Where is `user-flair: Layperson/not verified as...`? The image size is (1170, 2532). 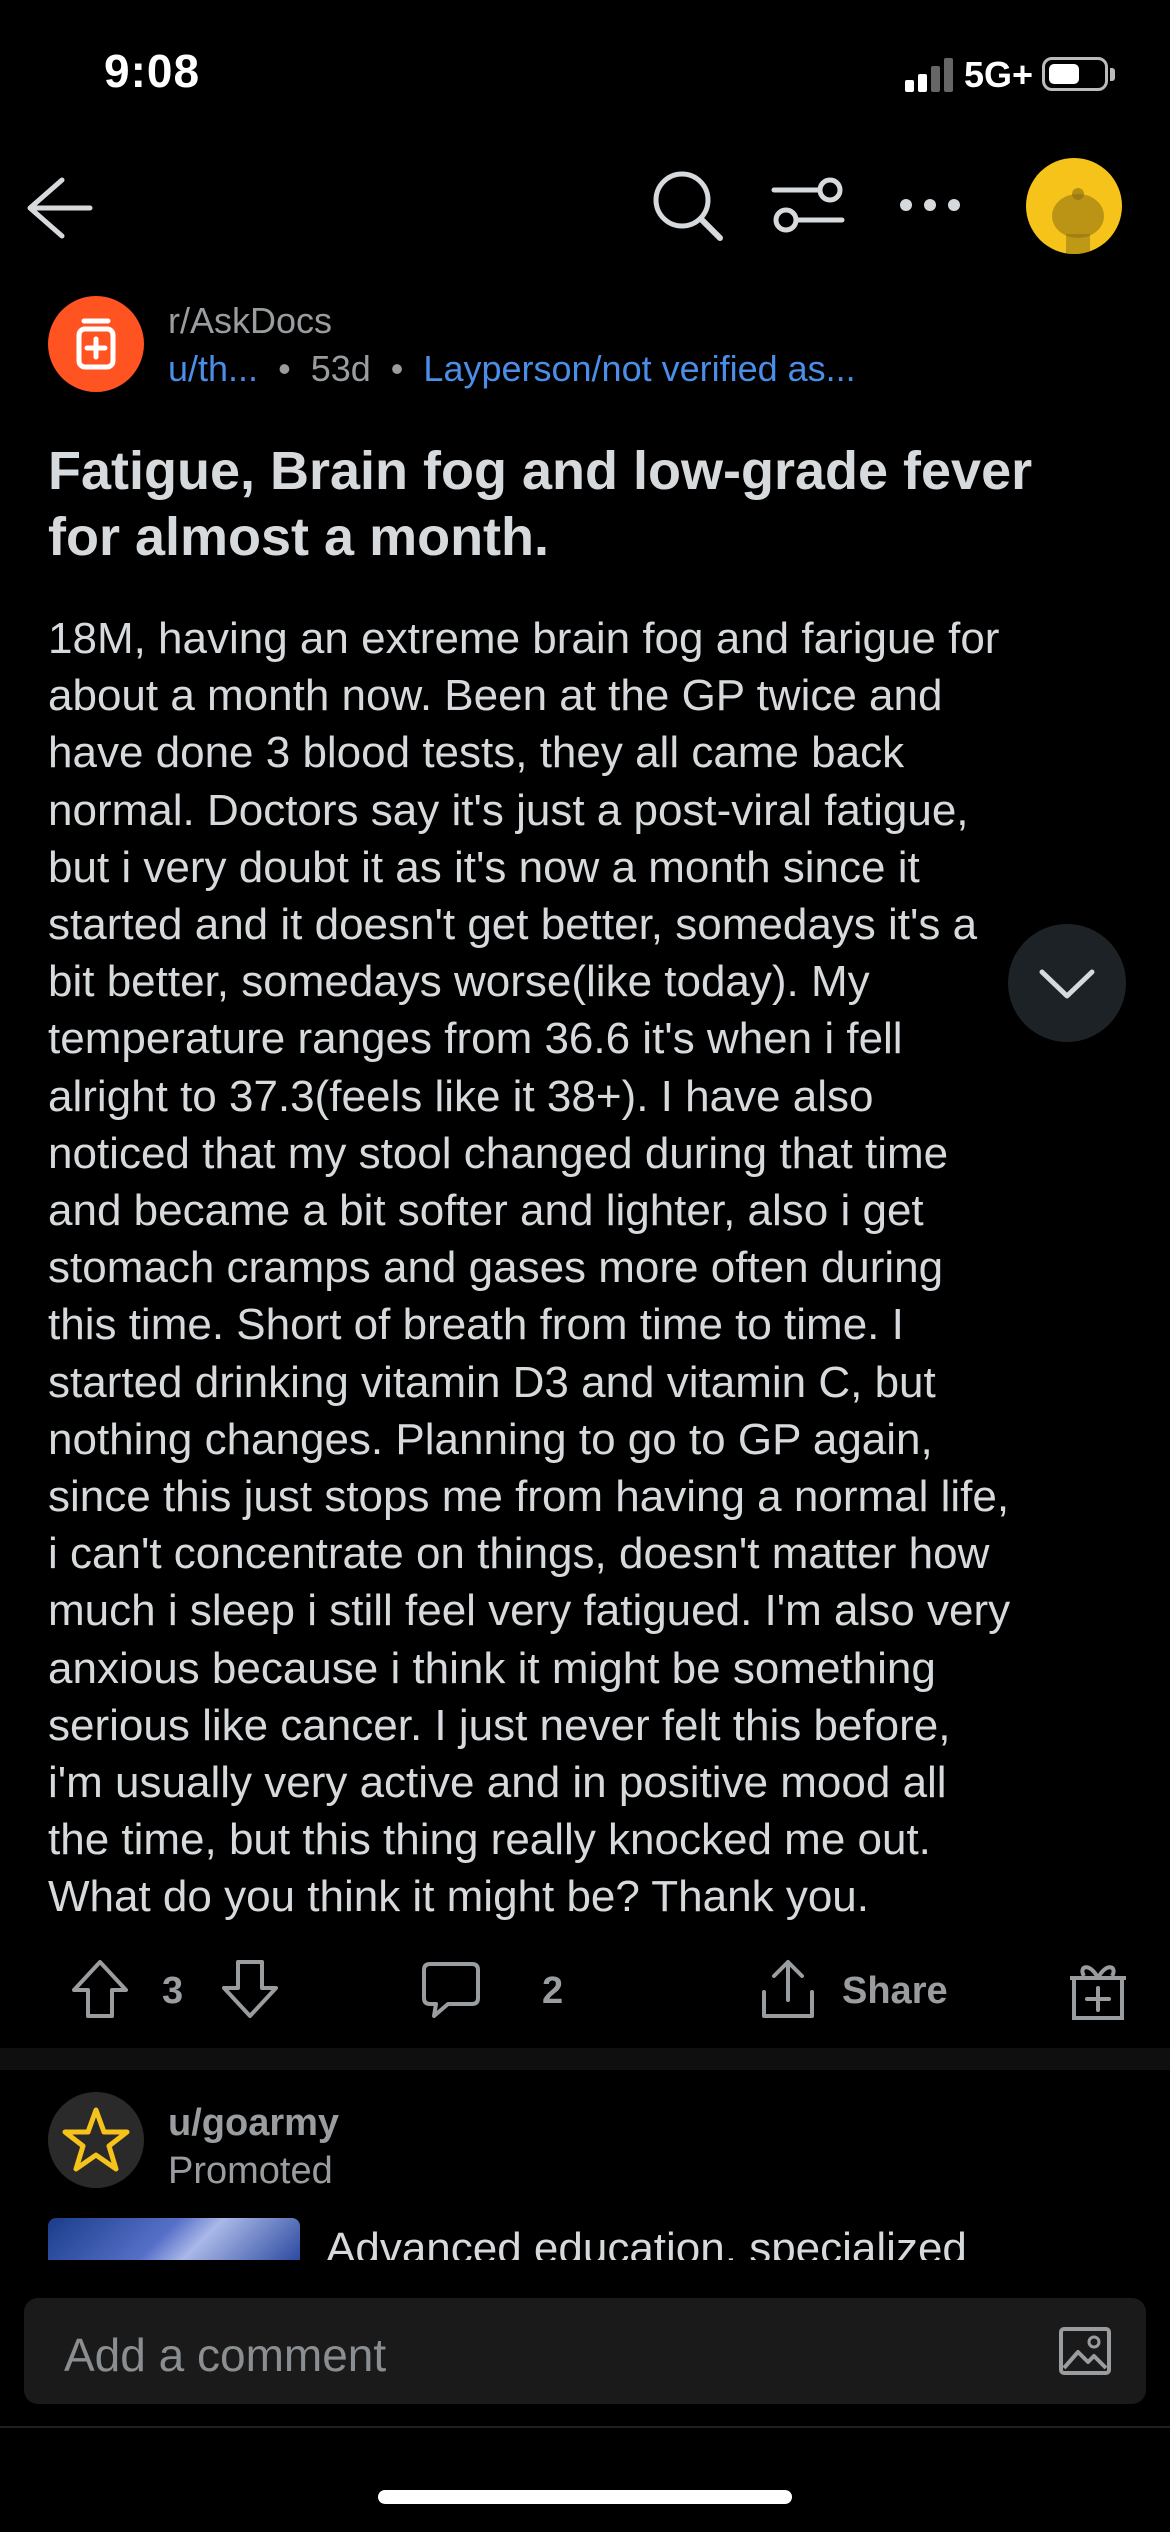 user-flair: Layperson/not verified as... is located at coordinates (639, 368).